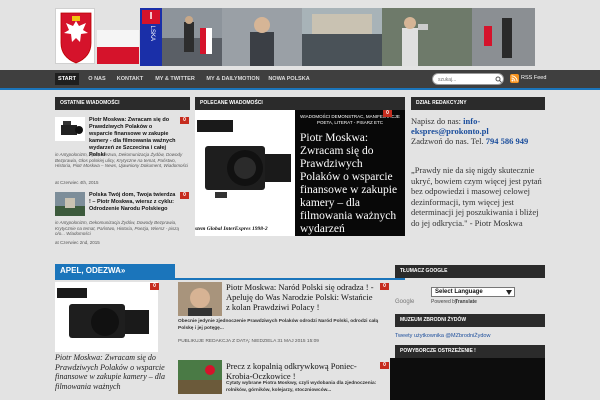  Describe the element at coordinates (514, 78) in the screenshot. I see `rss-icon` at that location.